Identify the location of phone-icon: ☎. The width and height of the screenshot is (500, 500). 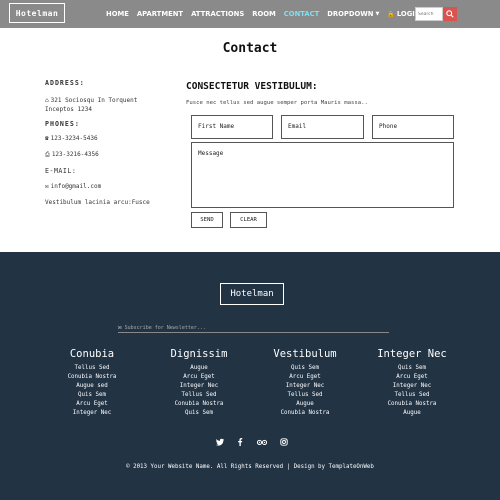
(47, 138).